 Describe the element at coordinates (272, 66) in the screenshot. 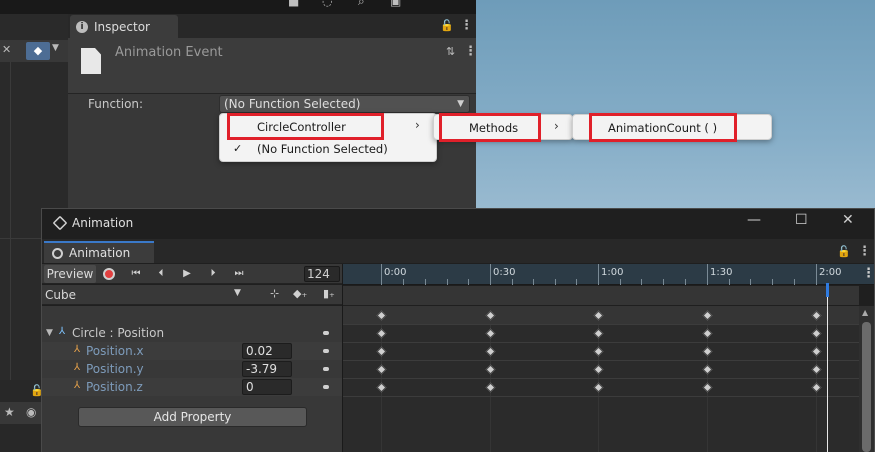

I see `inspector-header: Animation Event ⇅ ⋮` at that location.